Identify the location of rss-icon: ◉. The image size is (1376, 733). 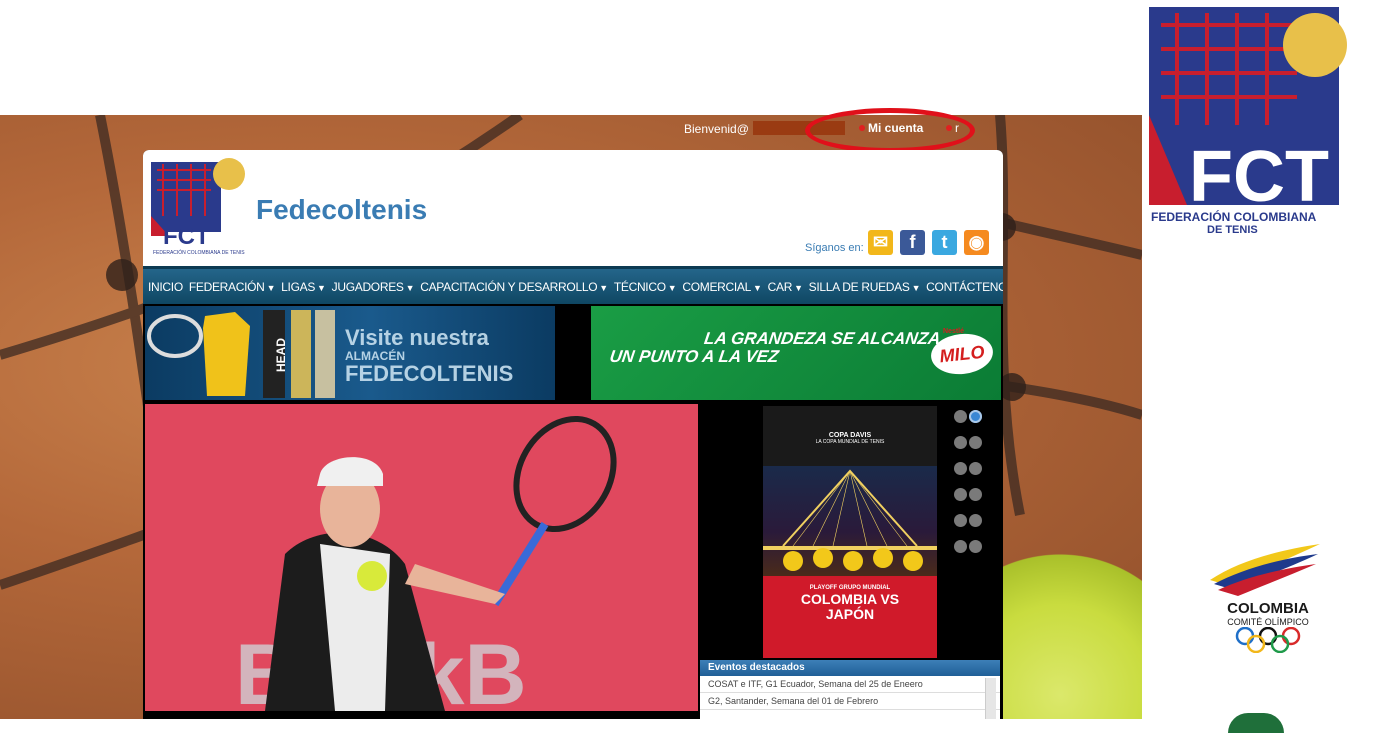
(976, 242).